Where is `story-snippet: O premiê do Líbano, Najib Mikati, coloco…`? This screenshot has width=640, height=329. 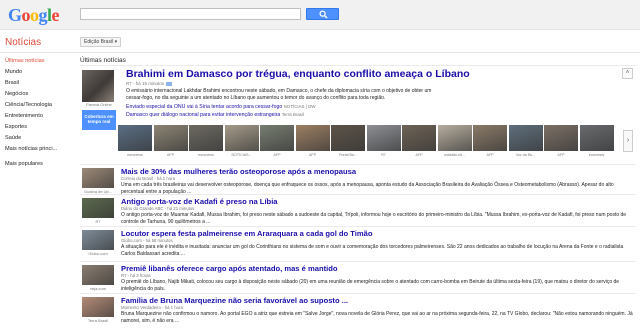
story-snippet: O premiê do Líbano, Najib Mikati, coloco… is located at coordinates (370, 285).